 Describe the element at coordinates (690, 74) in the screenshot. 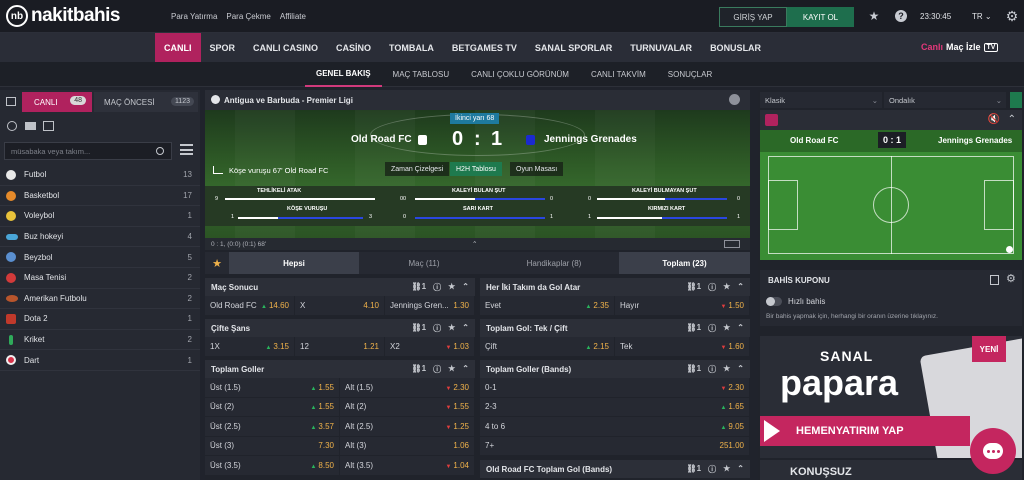

I see `subnav-sonuclar: SONUÇLAR` at that location.